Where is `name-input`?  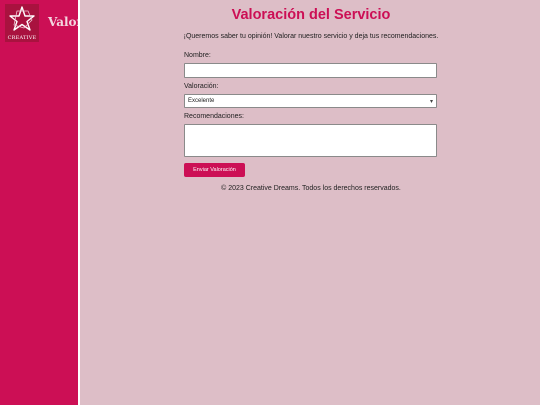 name-input is located at coordinates (310, 70).